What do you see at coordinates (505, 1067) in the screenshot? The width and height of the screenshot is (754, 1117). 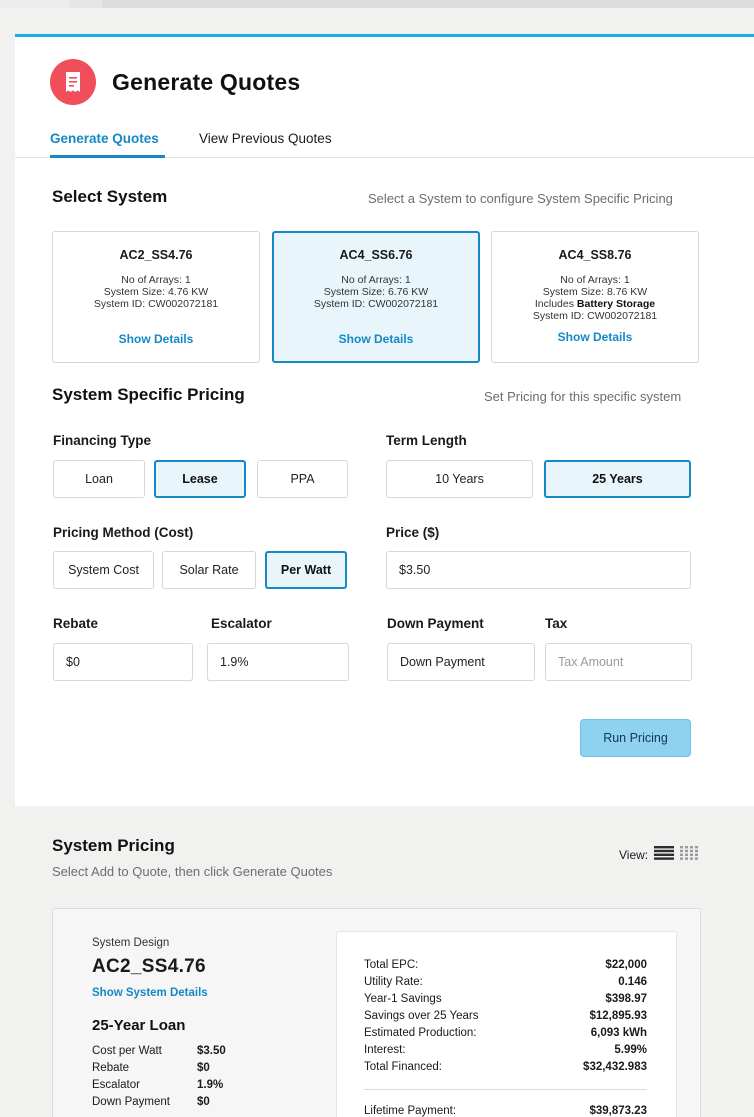 I see `metric-row: Total Financed: $32,432.983` at bounding box center [505, 1067].